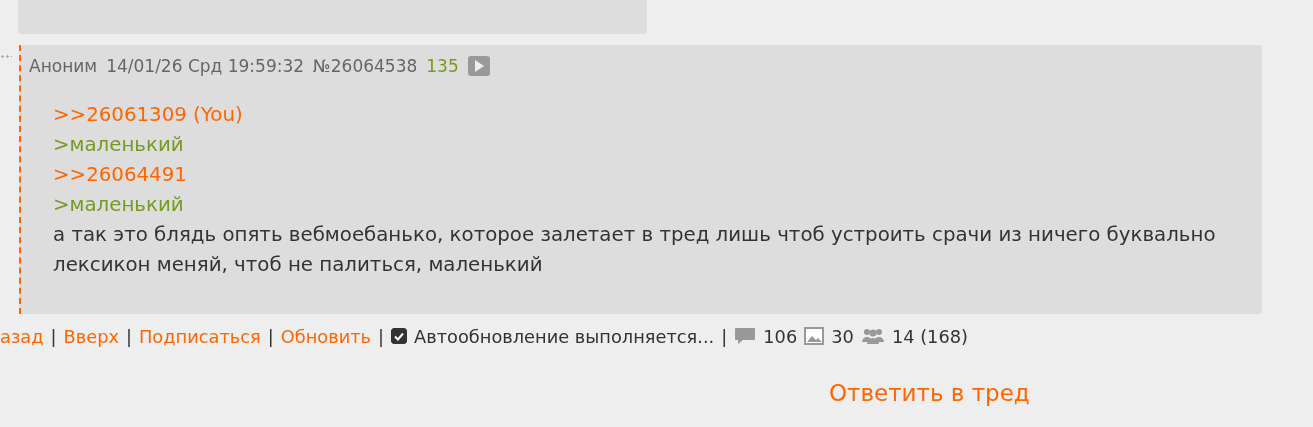 The image size is (1313, 427). Describe the element at coordinates (872, 336) in the screenshot. I see `users-icon` at that location.